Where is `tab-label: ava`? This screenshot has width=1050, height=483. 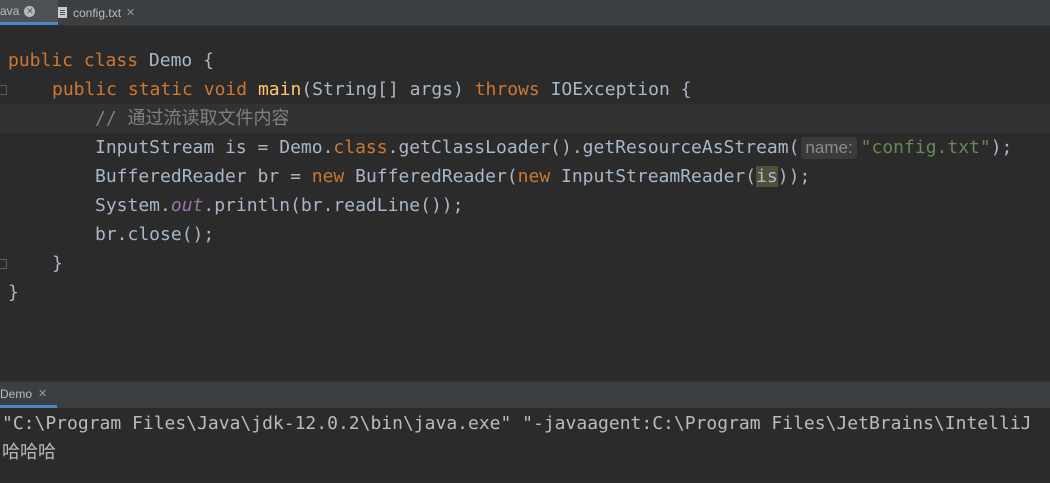
tab-label: ava is located at coordinates (10, 11).